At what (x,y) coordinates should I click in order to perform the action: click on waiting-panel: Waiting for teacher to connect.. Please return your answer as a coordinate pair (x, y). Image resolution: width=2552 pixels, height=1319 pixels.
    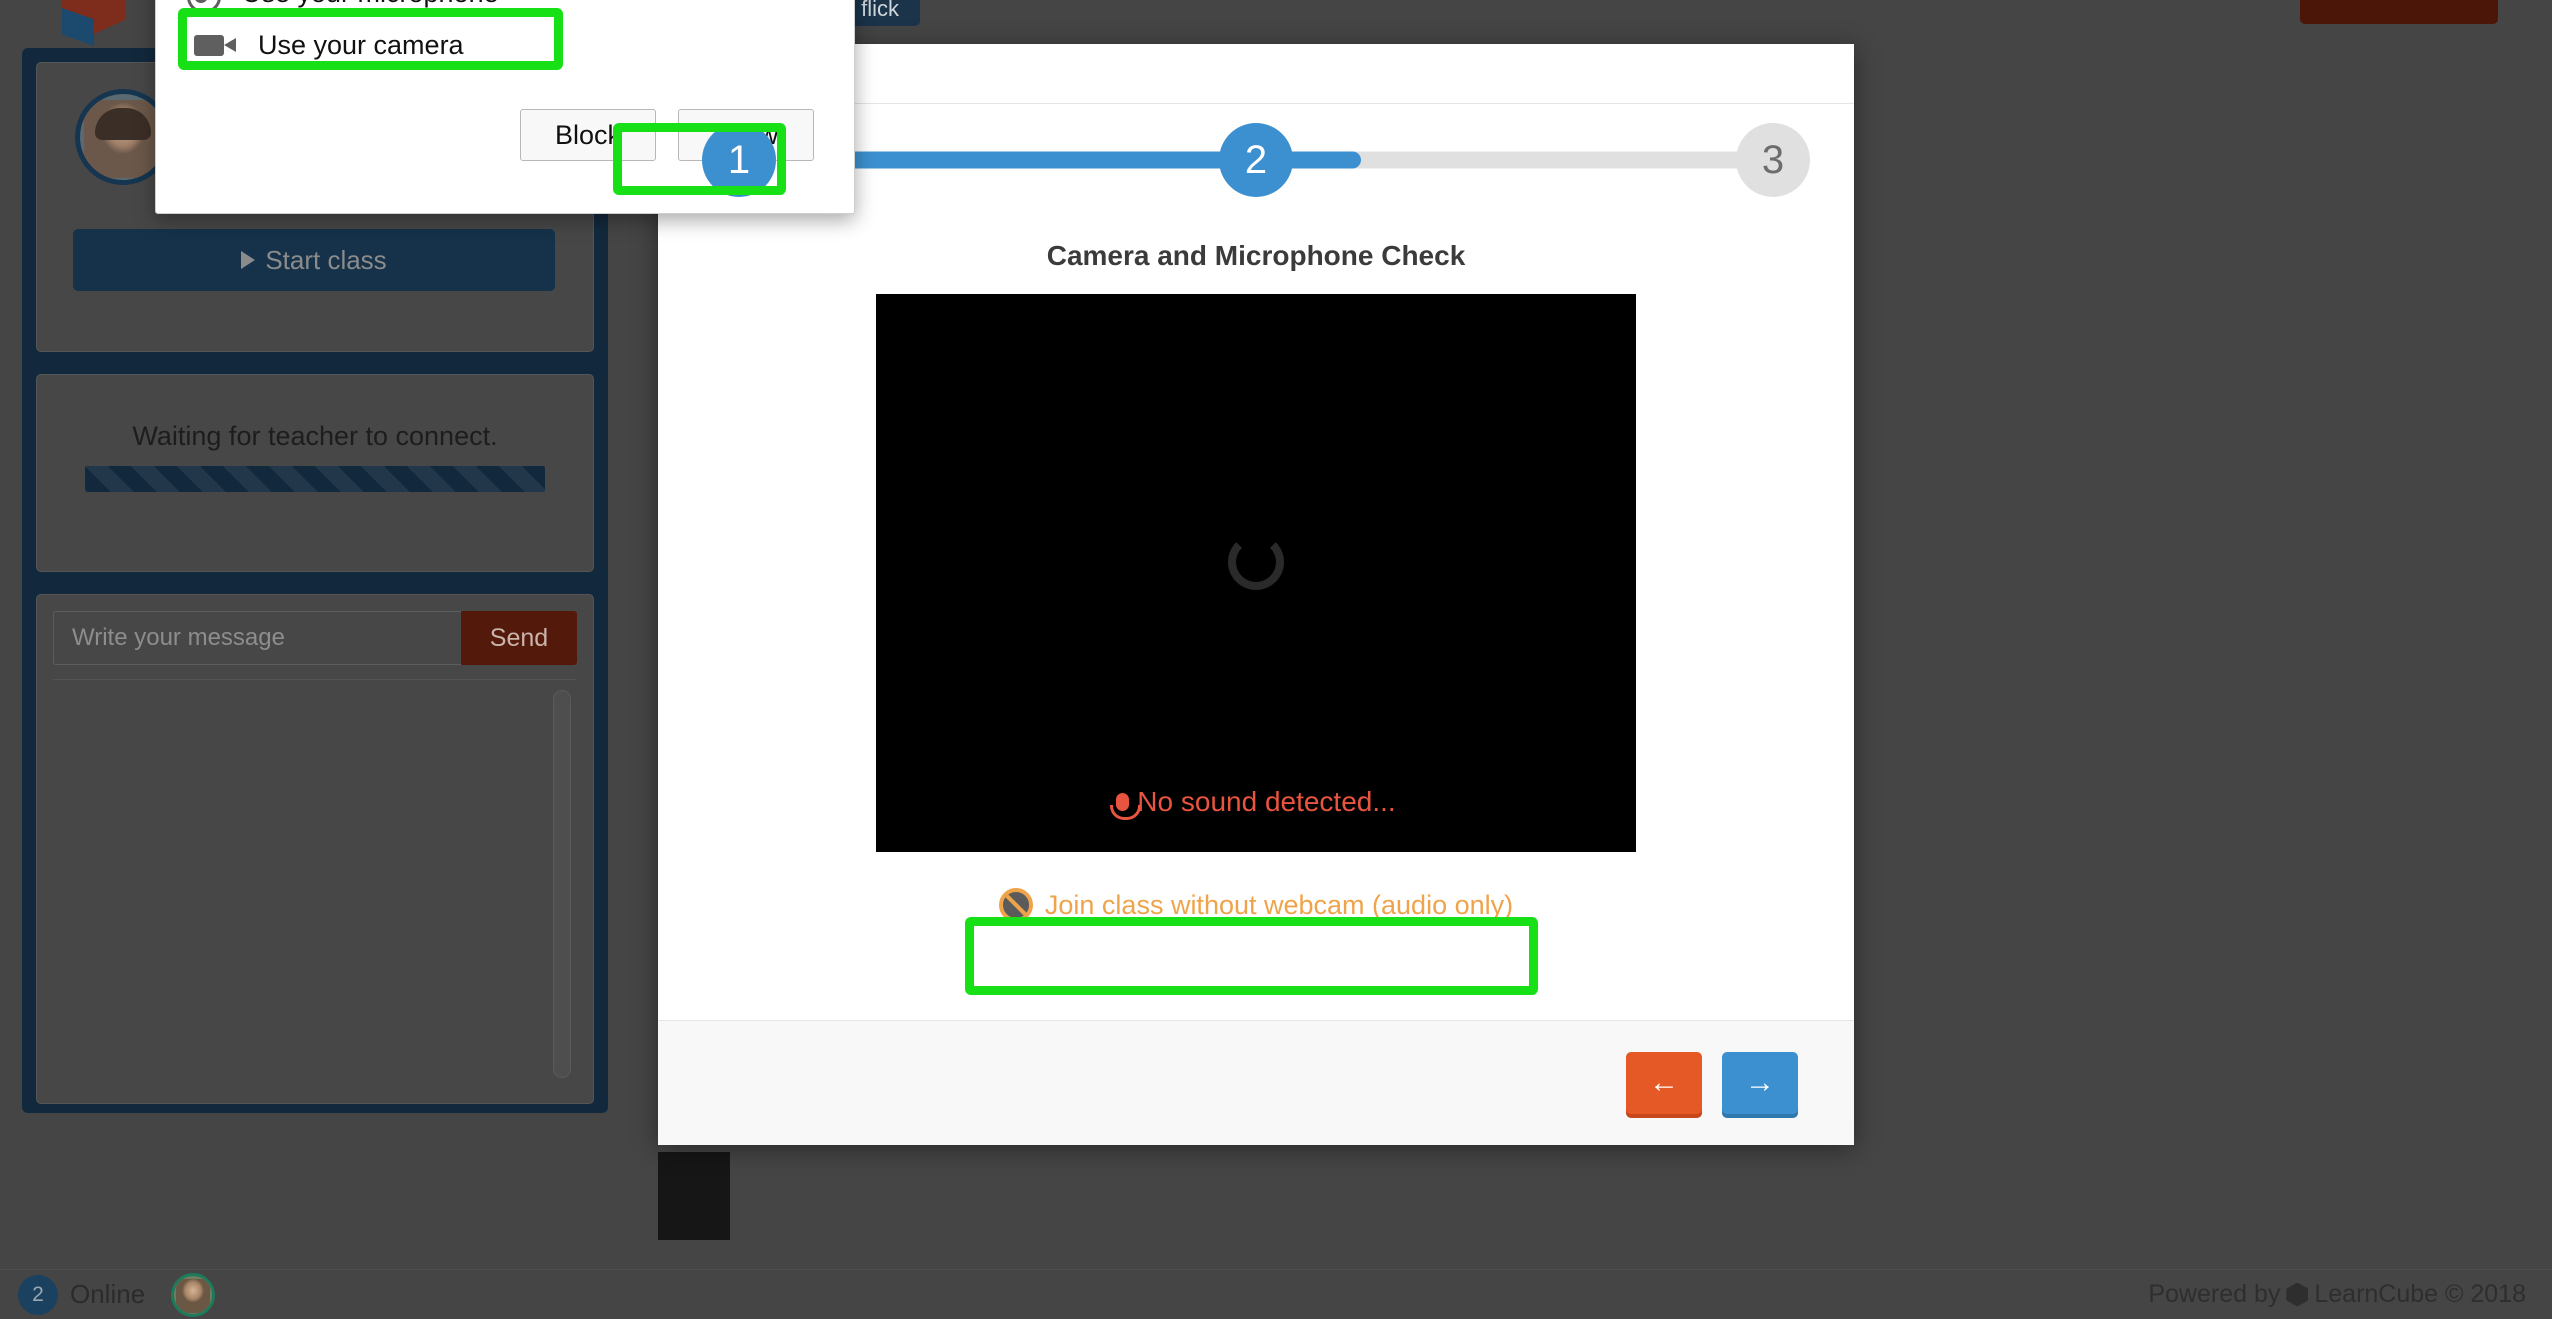
    Looking at the image, I should click on (315, 473).